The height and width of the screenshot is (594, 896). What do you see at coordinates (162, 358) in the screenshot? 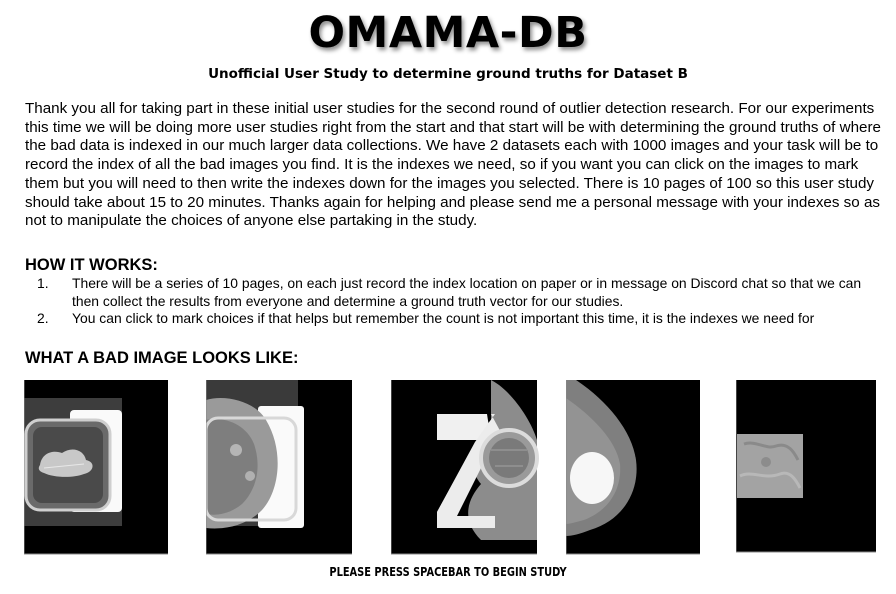
I see `bad-image-heading: WHAT A BAD IMAGE LOOKS LIKE:` at bounding box center [162, 358].